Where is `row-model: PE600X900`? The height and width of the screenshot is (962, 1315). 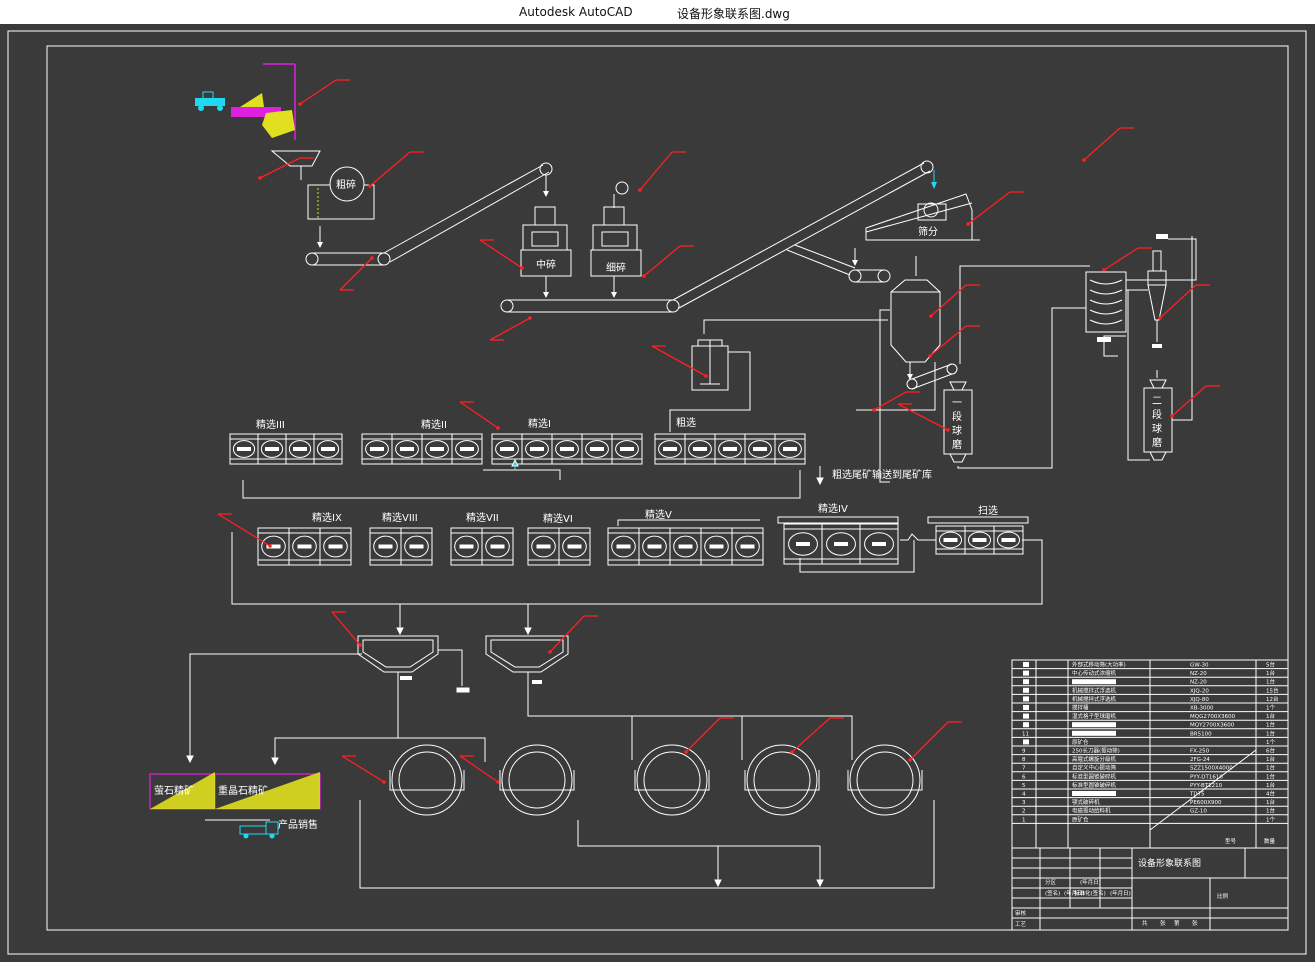
row-model: PE600X900 is located at coordinates (1206, 803).